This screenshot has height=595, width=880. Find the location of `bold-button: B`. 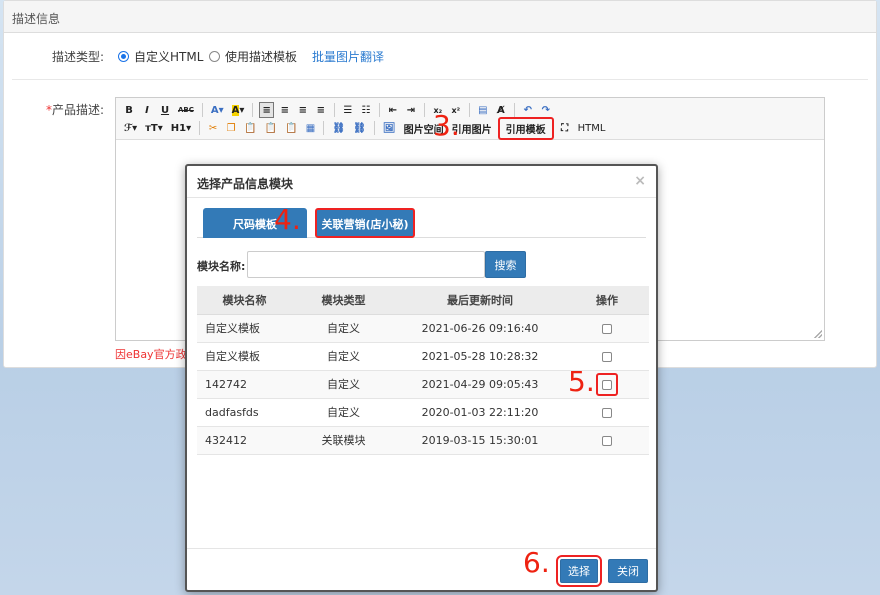

bold-button: B is located at coordinates (129, 110).